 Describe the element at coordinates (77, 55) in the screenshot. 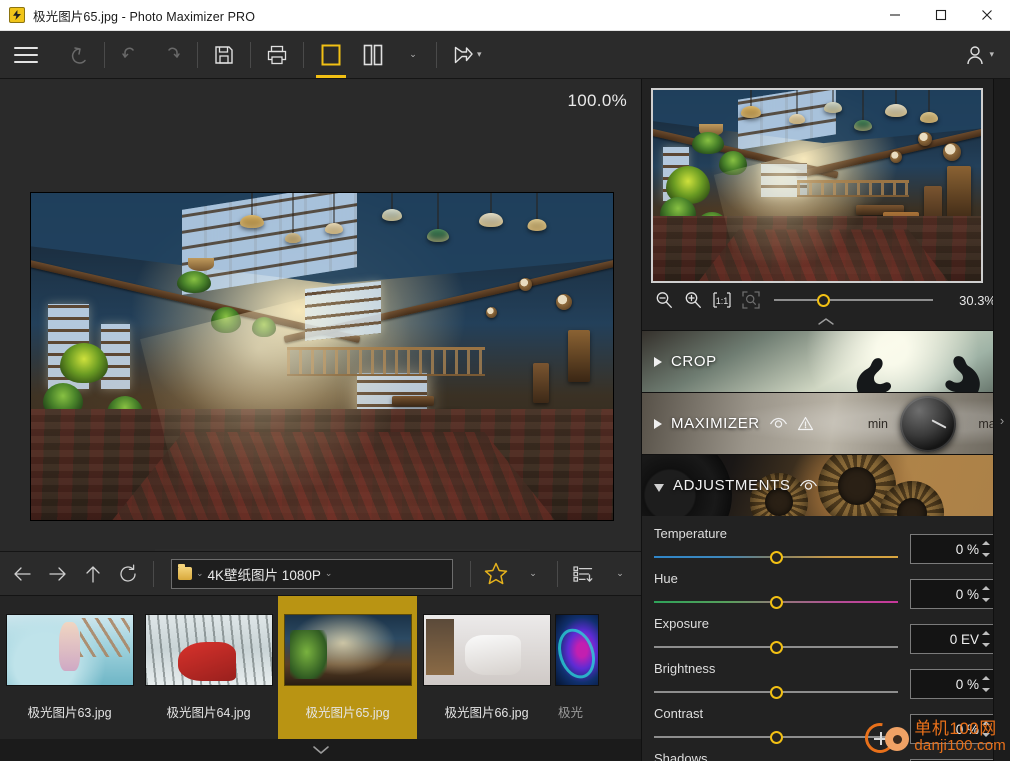

I see `revert-button` at that location.